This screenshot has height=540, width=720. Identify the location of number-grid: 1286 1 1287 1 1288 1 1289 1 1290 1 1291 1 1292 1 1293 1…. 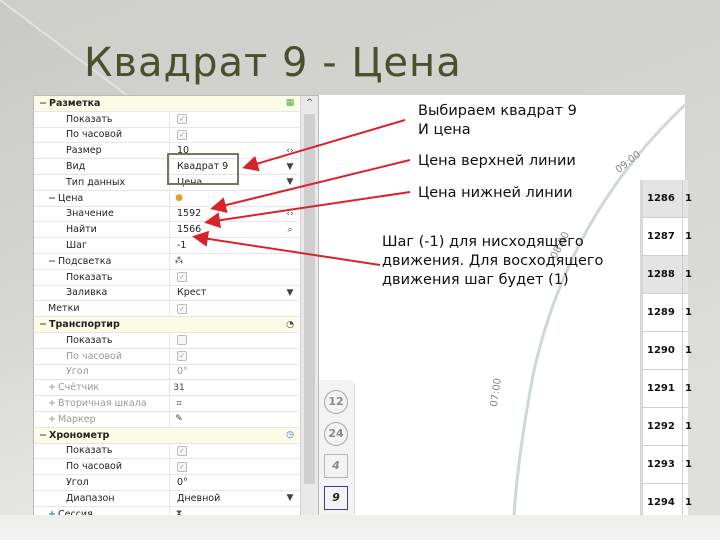
(666, 351).